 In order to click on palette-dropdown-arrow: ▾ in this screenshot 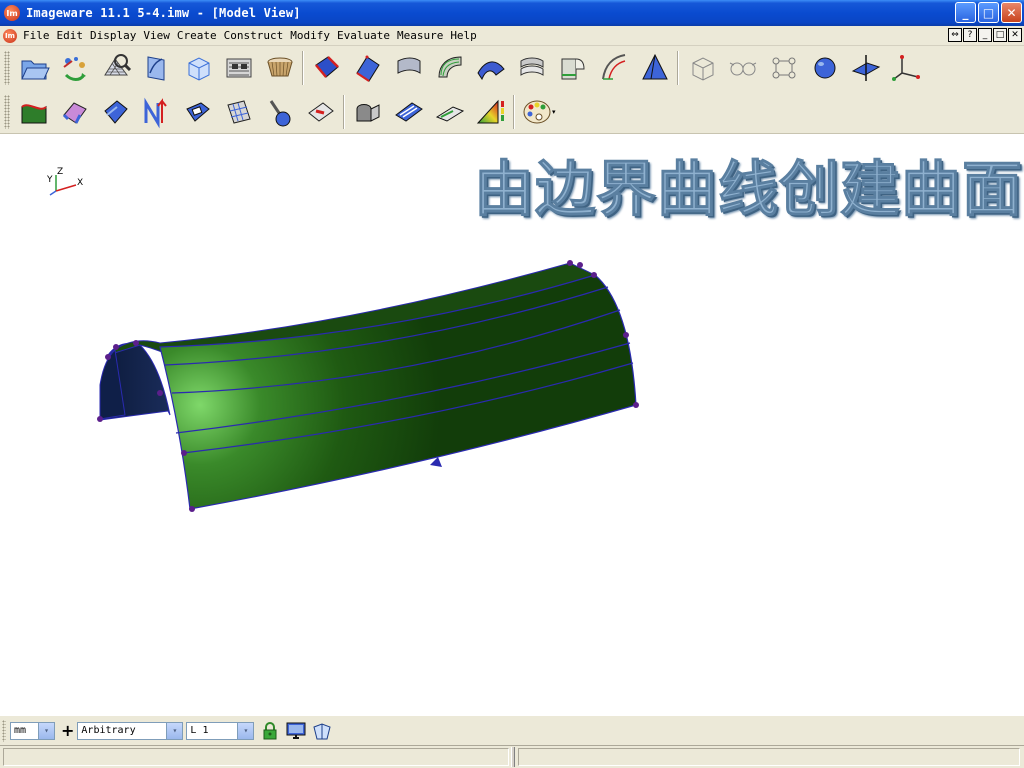, I will do `click(554, 112)`.